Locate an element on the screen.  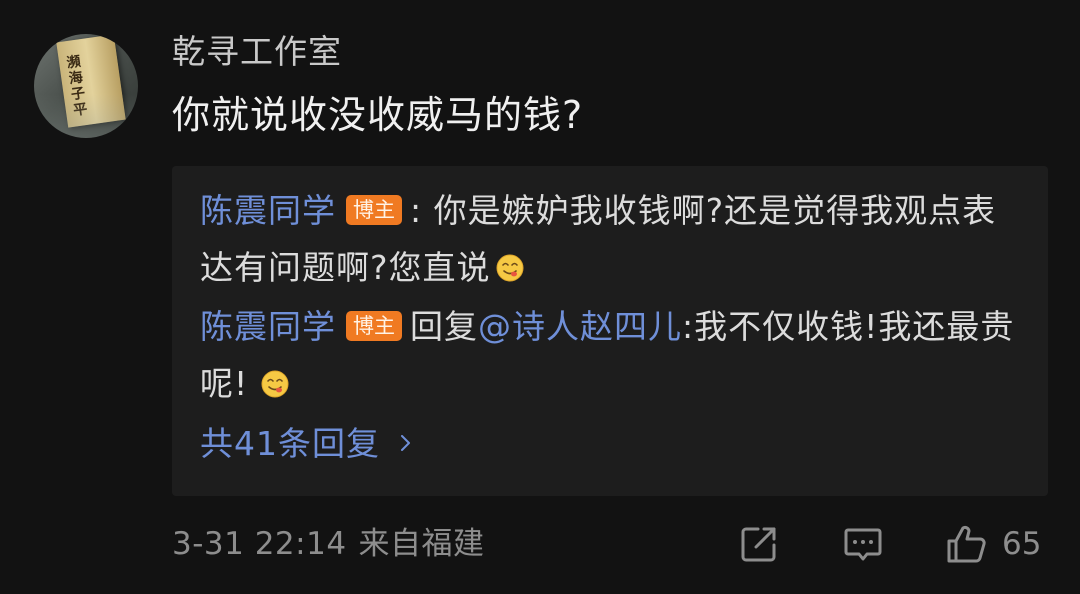
comment-username: 乾寻工作室 is located at coordinates (257, 52).